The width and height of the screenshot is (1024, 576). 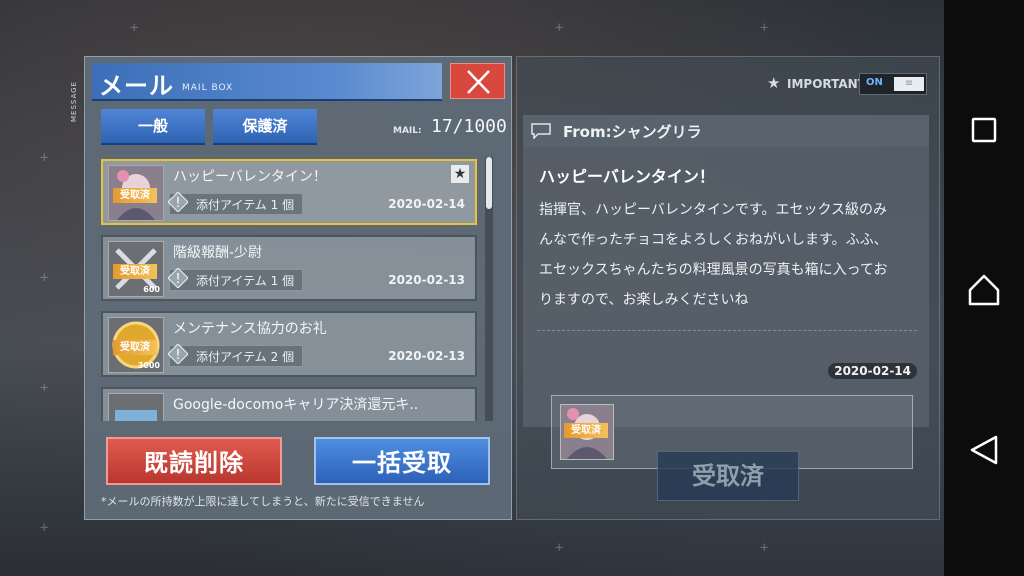 I want to click on claim-all-button: 一括受取, so click(x=402, y=461).